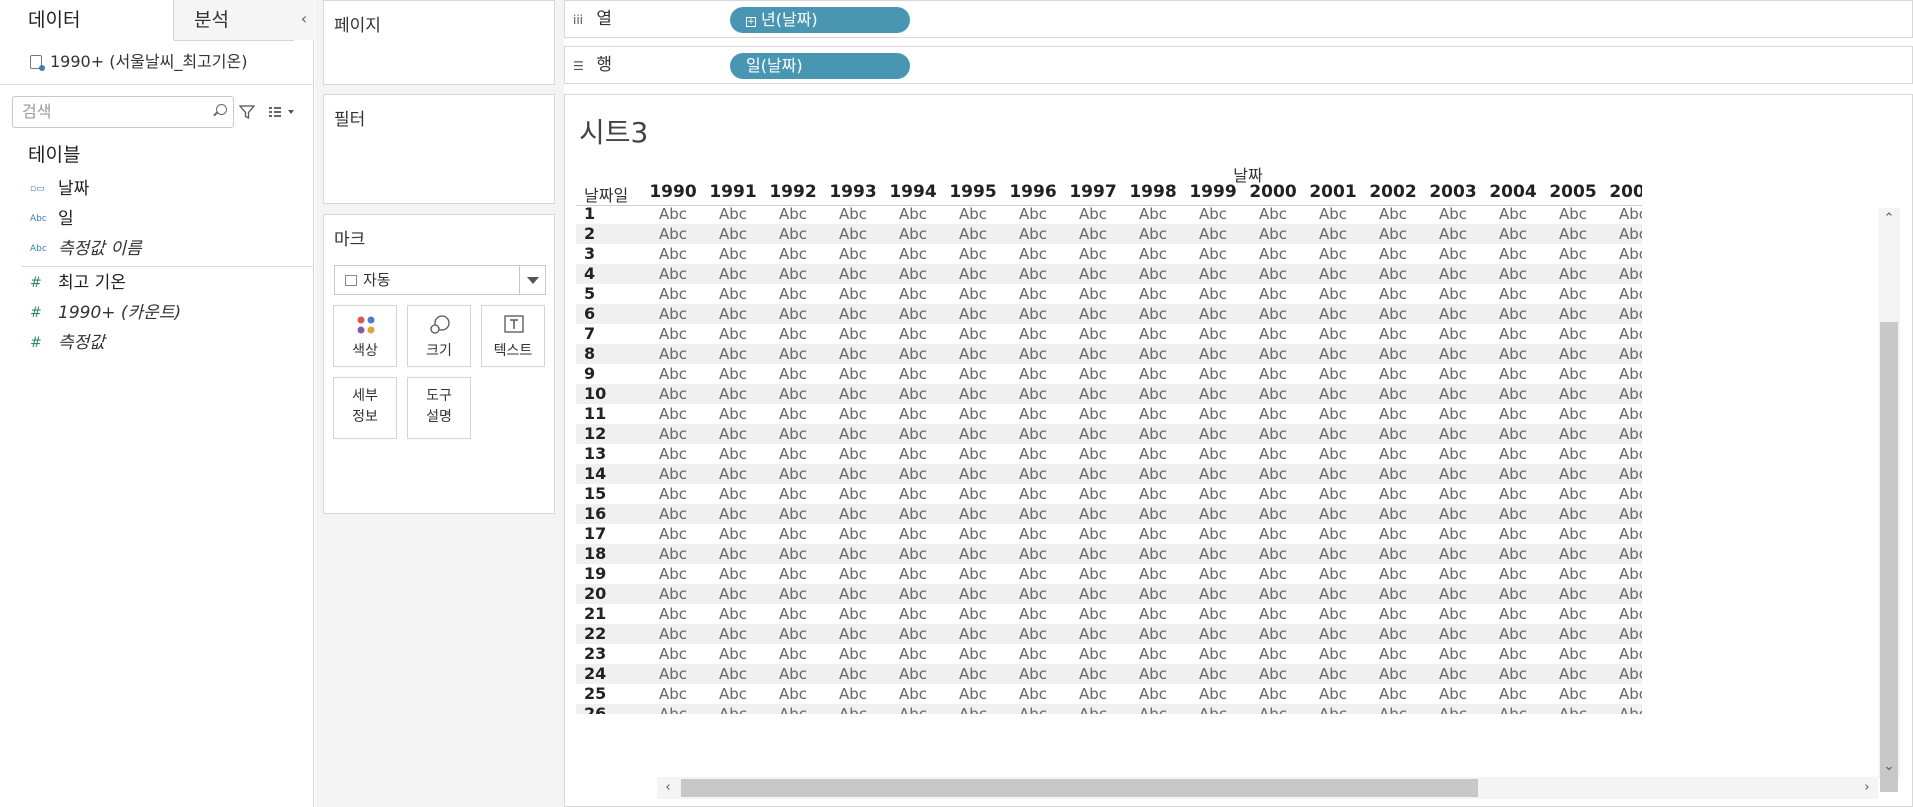 This screenshot has width=1913, height=807. What do you see at coordinates (157, 283) in the screenshot?
I see `field-item: # 최고 기온` at bounding box center [157, 283].